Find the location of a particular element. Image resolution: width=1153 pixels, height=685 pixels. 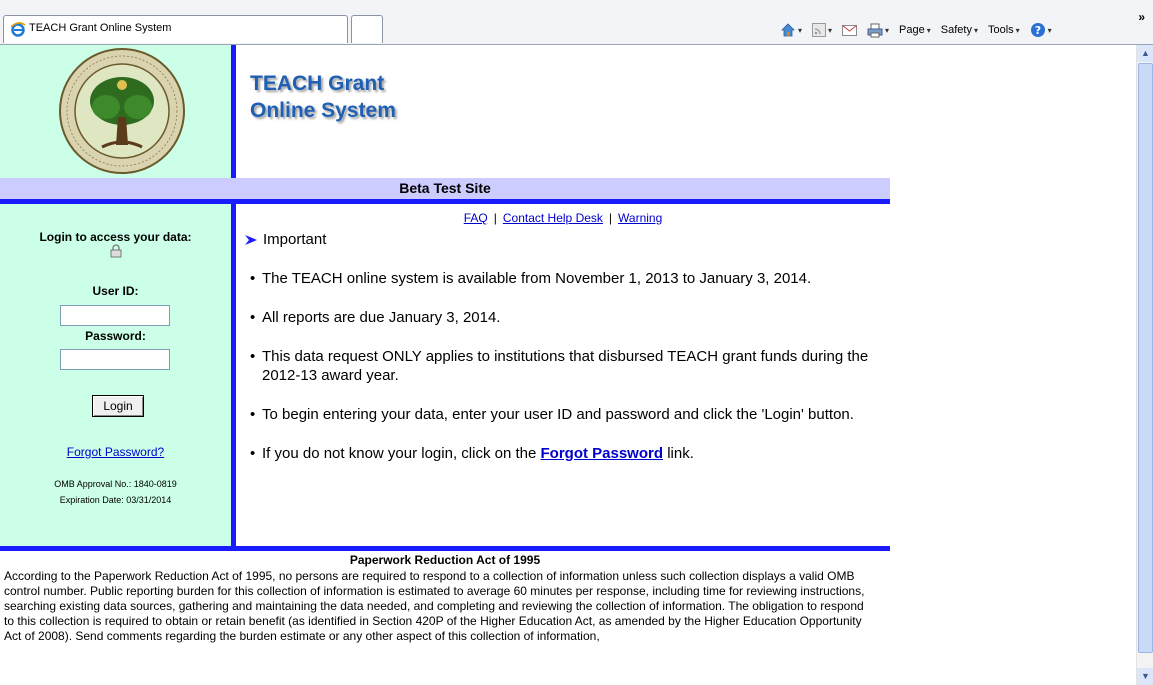

new-tab-button is located at coordinates (367, 29).